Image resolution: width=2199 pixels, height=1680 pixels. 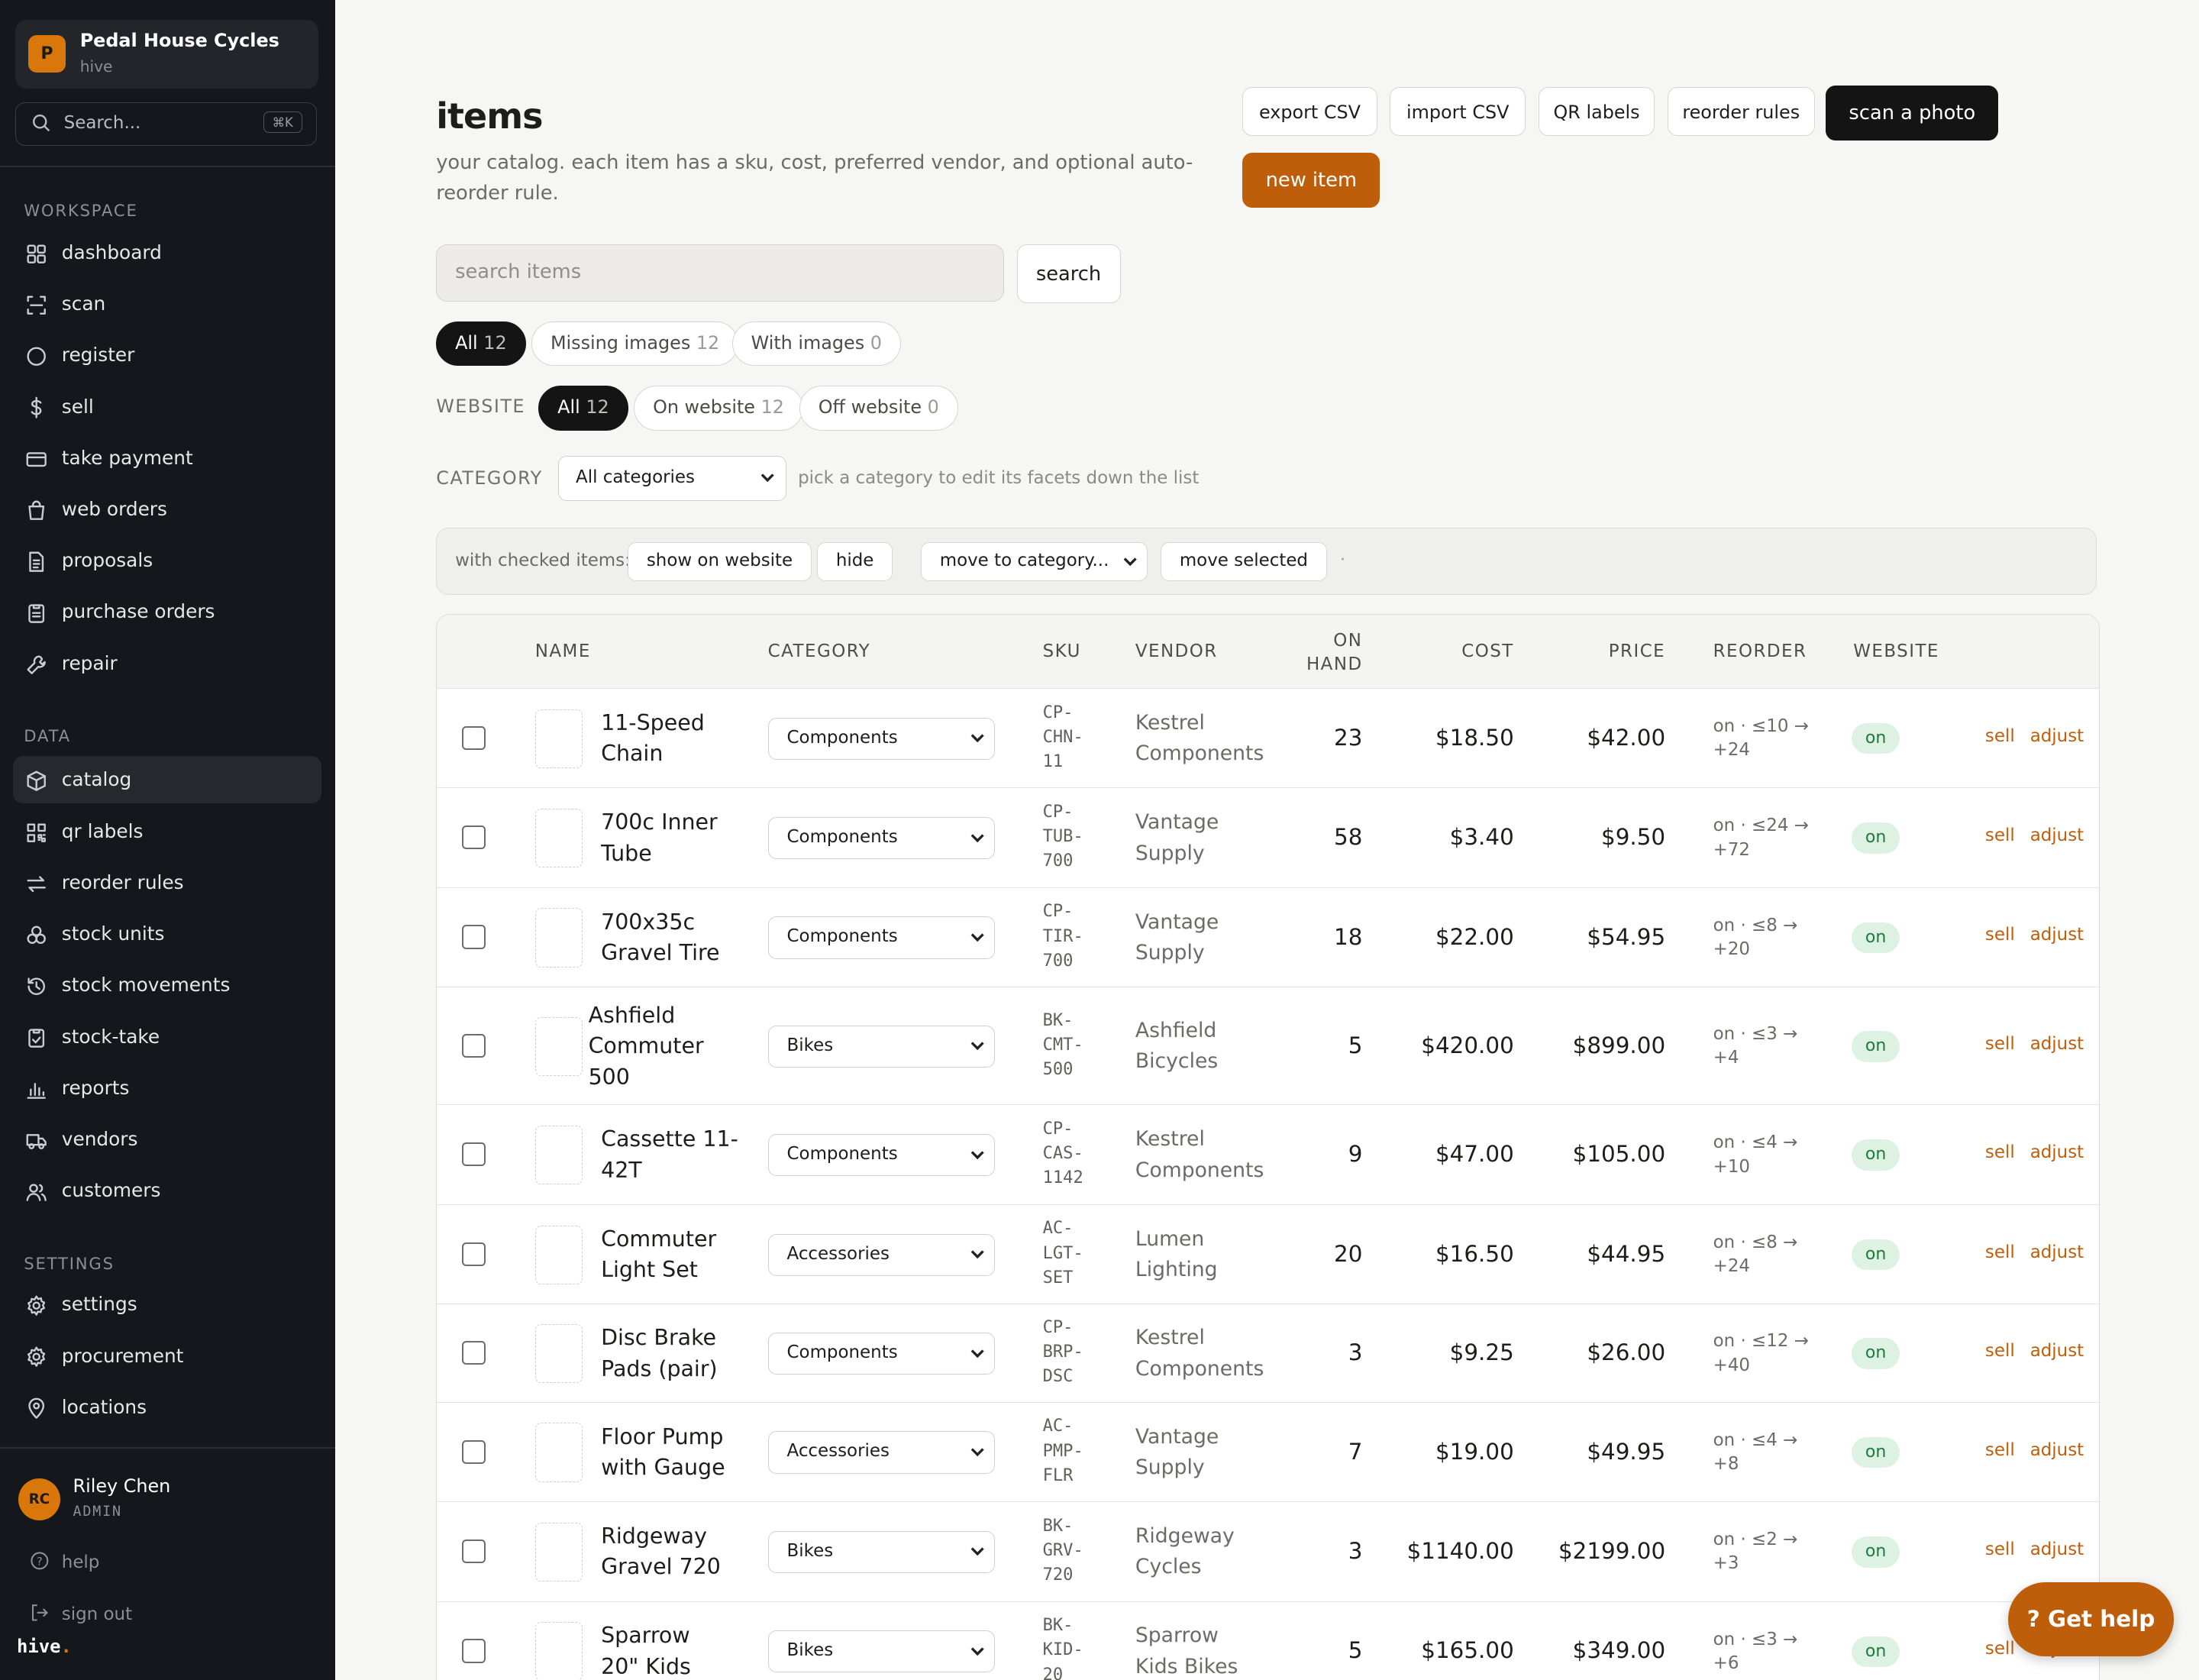 I want to click on item-name: Ashfield Commuter 500, so click(x=647, y=1046).